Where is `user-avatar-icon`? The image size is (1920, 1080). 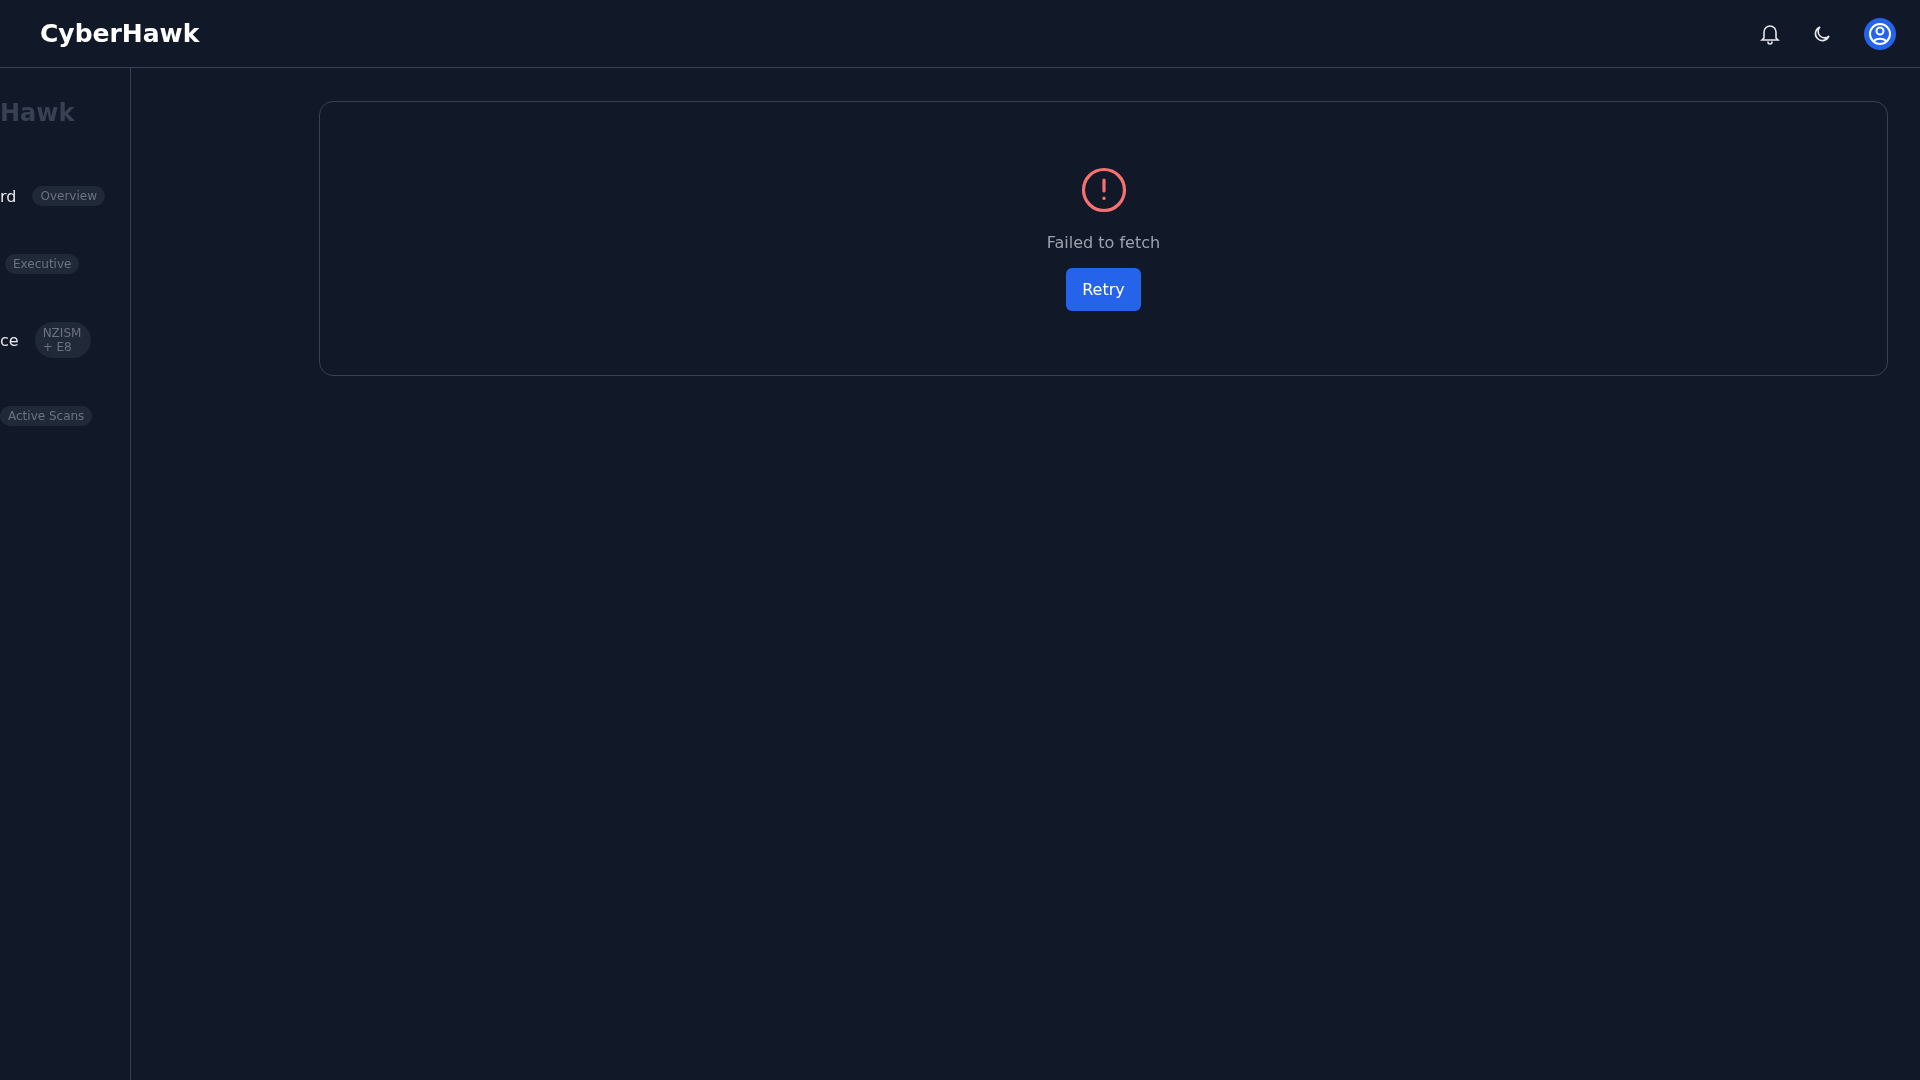
user-avatar-icon is located at coordinates (1880, 33).